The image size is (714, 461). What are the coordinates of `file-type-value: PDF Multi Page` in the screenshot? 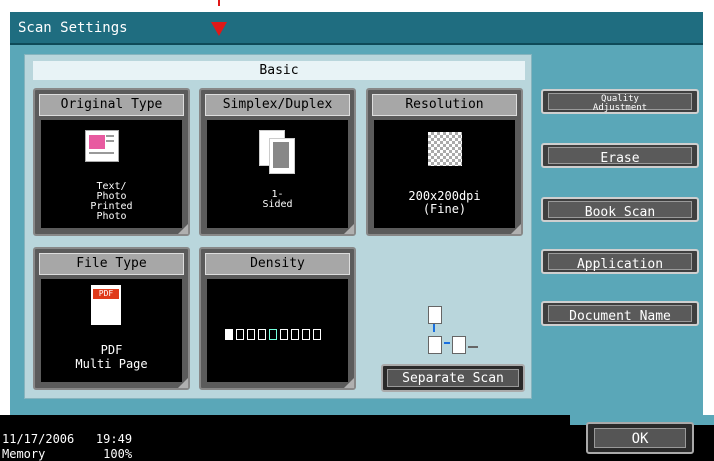 It's located at (111, 357).